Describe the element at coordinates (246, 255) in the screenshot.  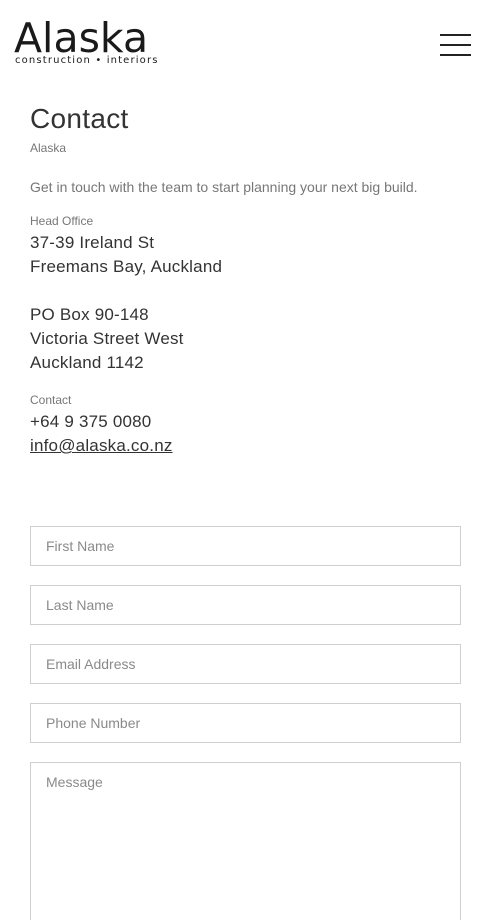
I see `street-address: 37-39 Ireland St Freemans Bay, Auckland` at that location.